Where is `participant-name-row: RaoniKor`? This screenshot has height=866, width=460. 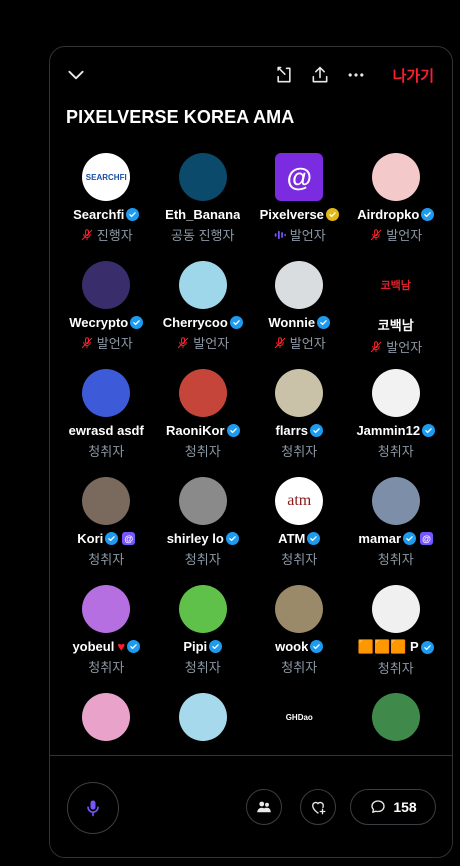
participant-name-row: RaoniKor is located at coordinates (203, 430).